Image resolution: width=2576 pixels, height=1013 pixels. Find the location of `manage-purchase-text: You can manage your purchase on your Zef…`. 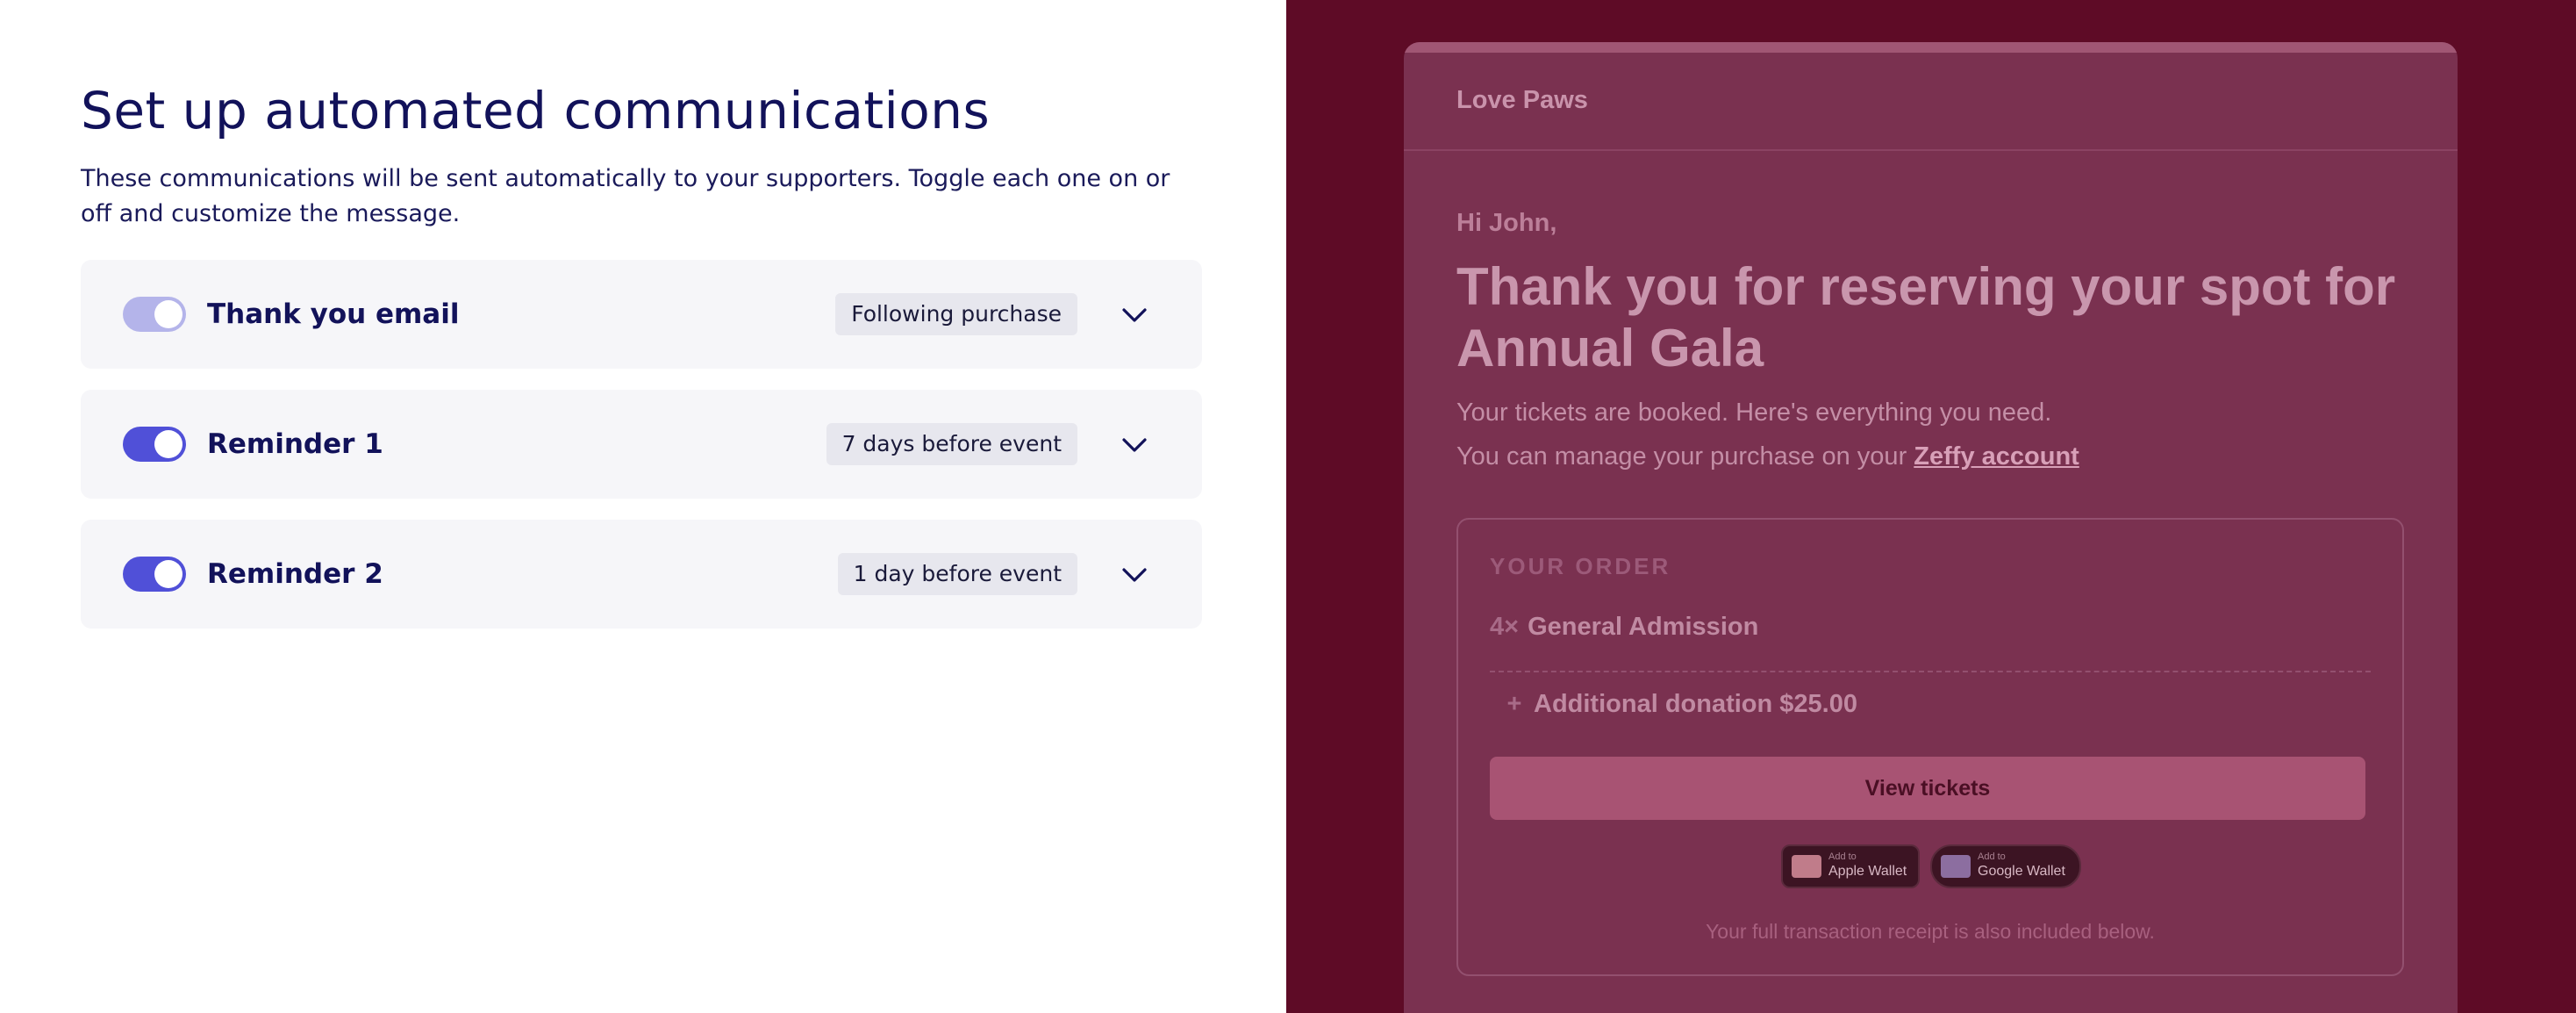

manage-purchase-text: You can manage your purchase on your Zef… is located at coordinates (1767, 457).